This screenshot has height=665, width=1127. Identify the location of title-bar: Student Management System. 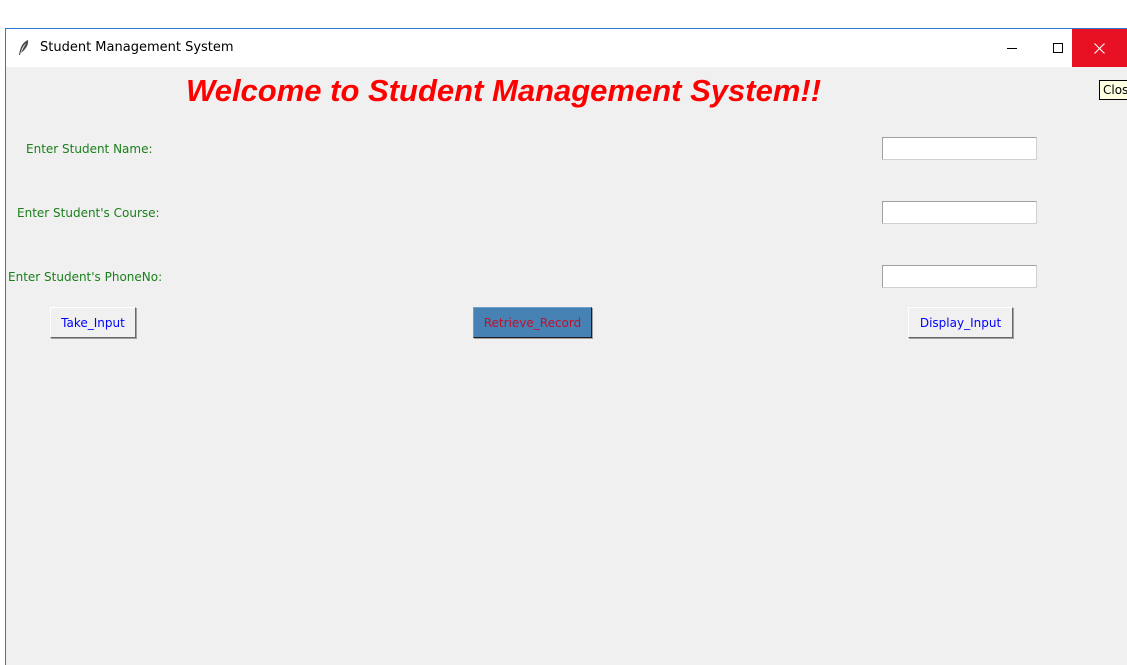
(566, 48).